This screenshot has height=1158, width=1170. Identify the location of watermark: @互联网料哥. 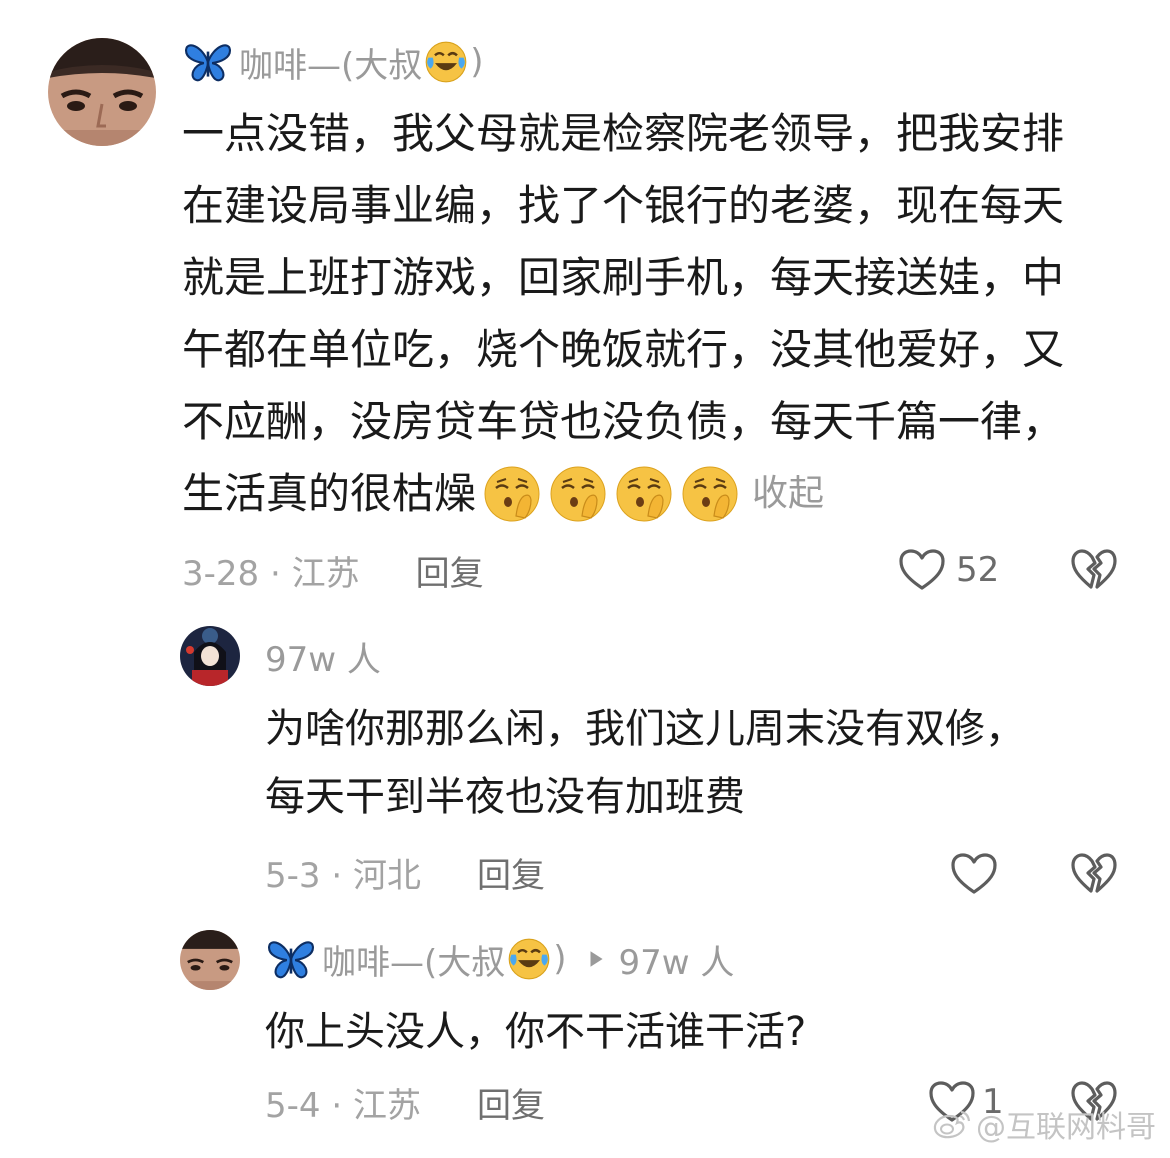
(1044, 1124).